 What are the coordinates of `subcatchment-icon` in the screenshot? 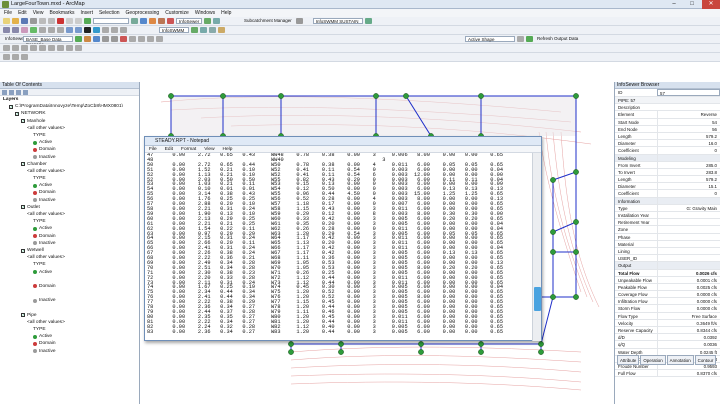 It's located at (299, 21).